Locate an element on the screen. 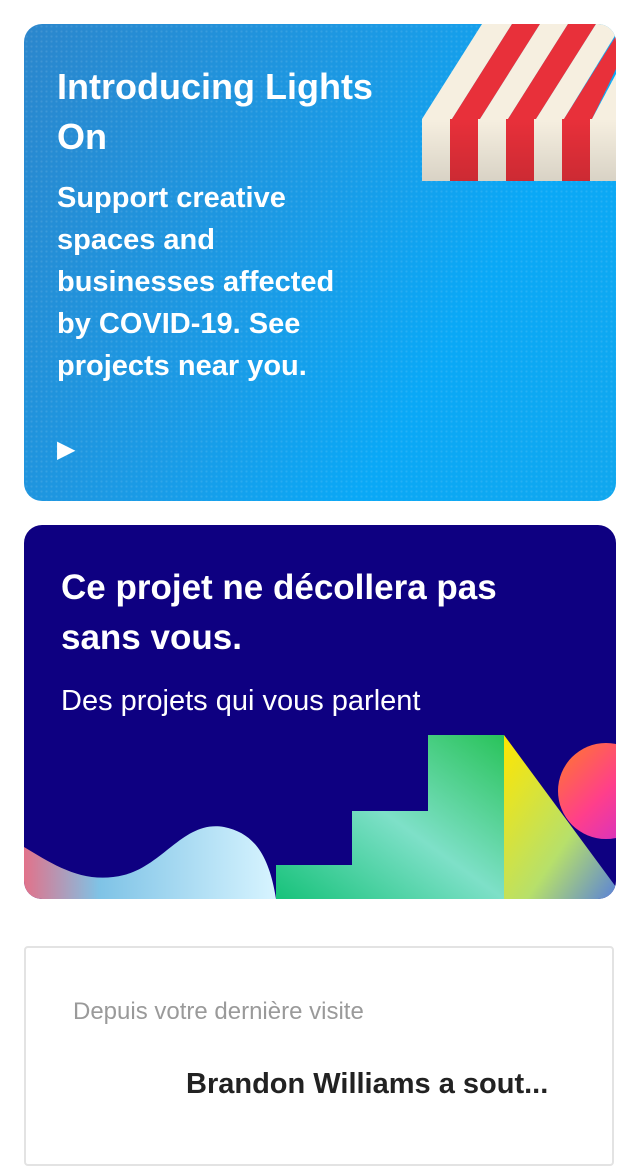  play-icon: ▶ is located at coordinates (72, 450).